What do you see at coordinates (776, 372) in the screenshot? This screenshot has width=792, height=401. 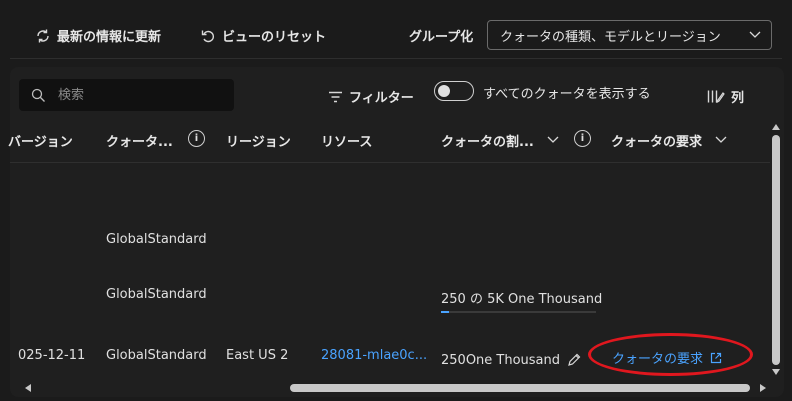 I see `scroll-down-arrow` at bounding box center [776, 372].